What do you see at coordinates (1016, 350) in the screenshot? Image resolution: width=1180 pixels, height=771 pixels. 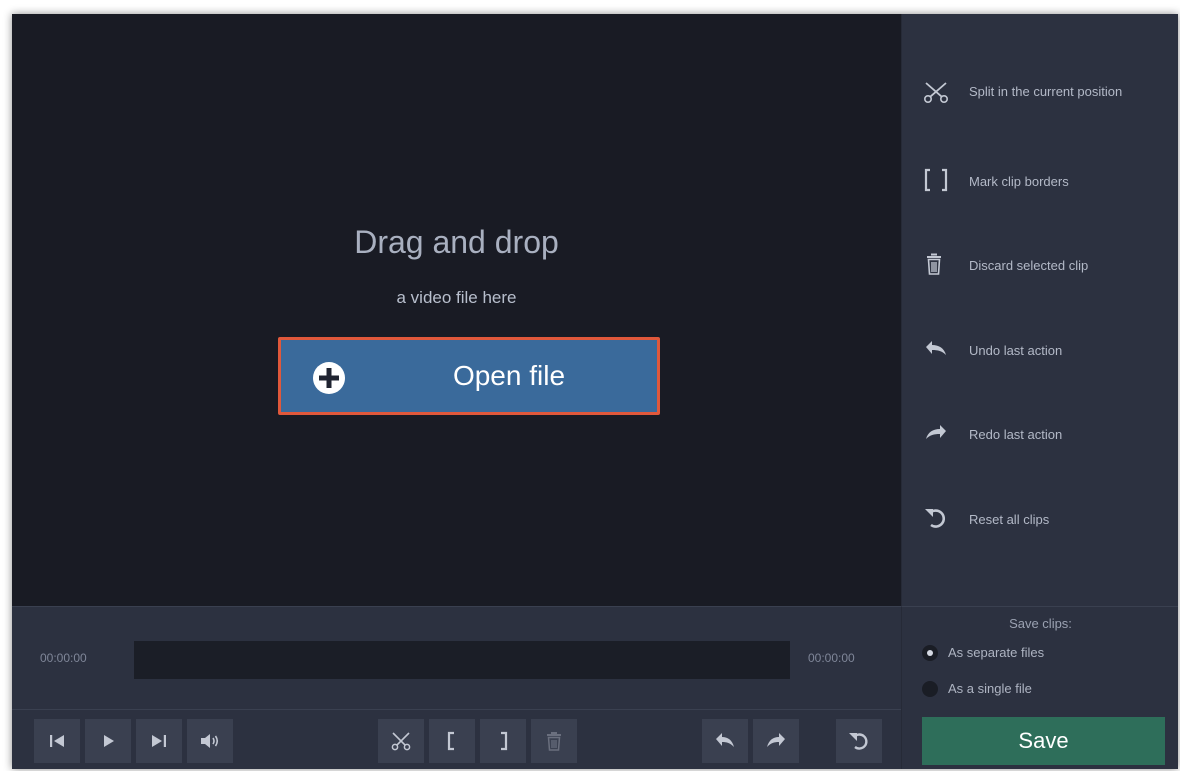 I see `sidebar-item-label: Undo last action` at bounding box center [1016, 350].